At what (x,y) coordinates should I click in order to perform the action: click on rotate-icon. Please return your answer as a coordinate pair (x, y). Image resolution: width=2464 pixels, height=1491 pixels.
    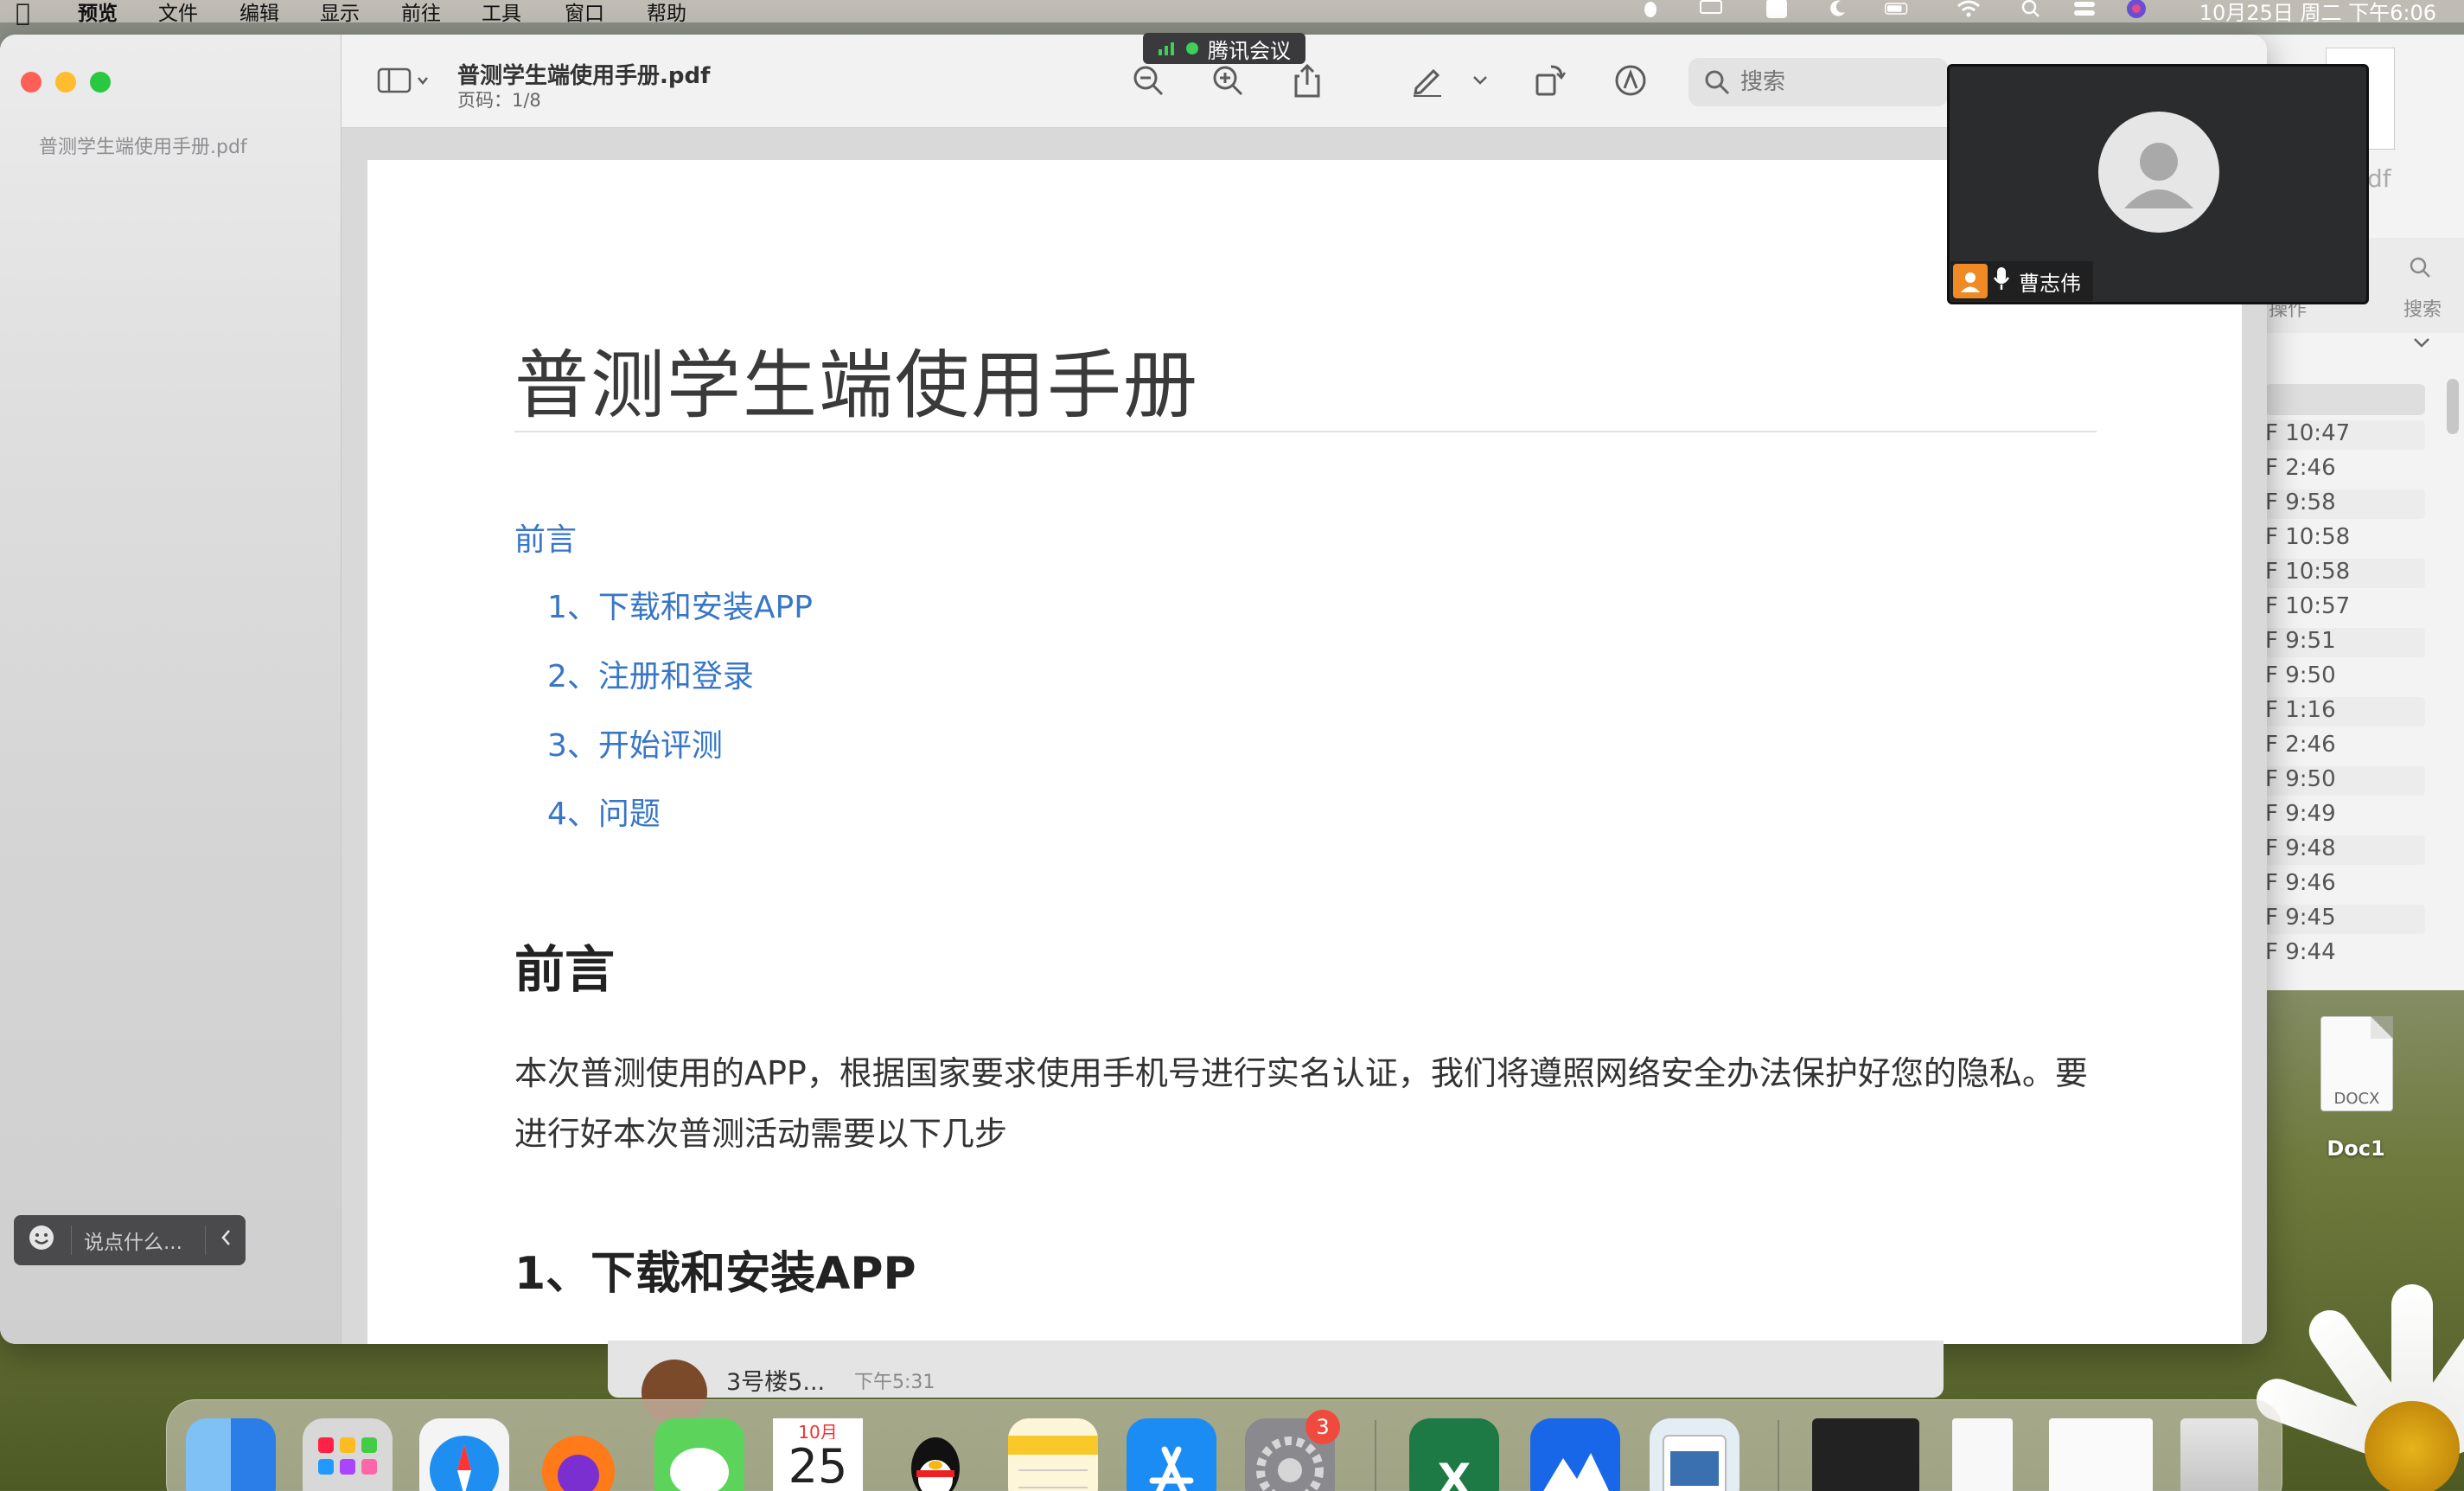
    Looking at the image, I should click on (1550, 81).